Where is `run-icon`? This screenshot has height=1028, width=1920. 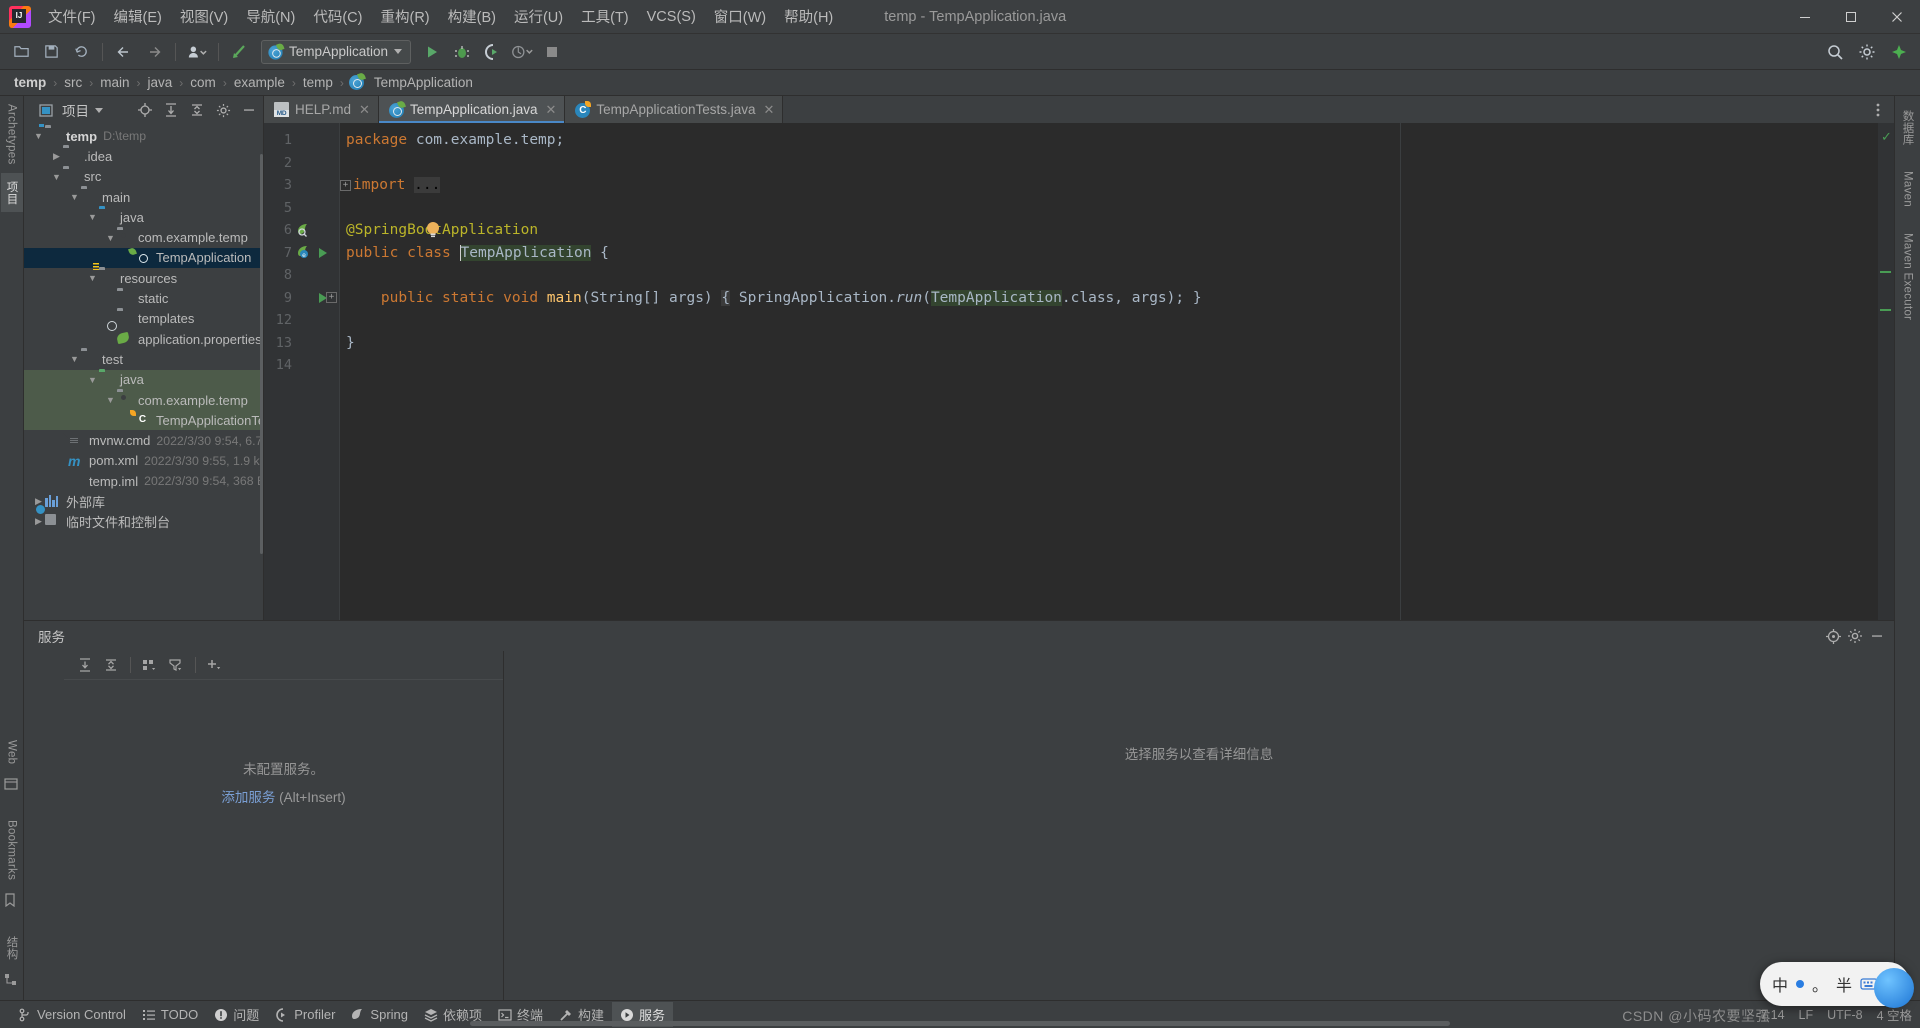 run-icon is located at coordinates (432, 52).